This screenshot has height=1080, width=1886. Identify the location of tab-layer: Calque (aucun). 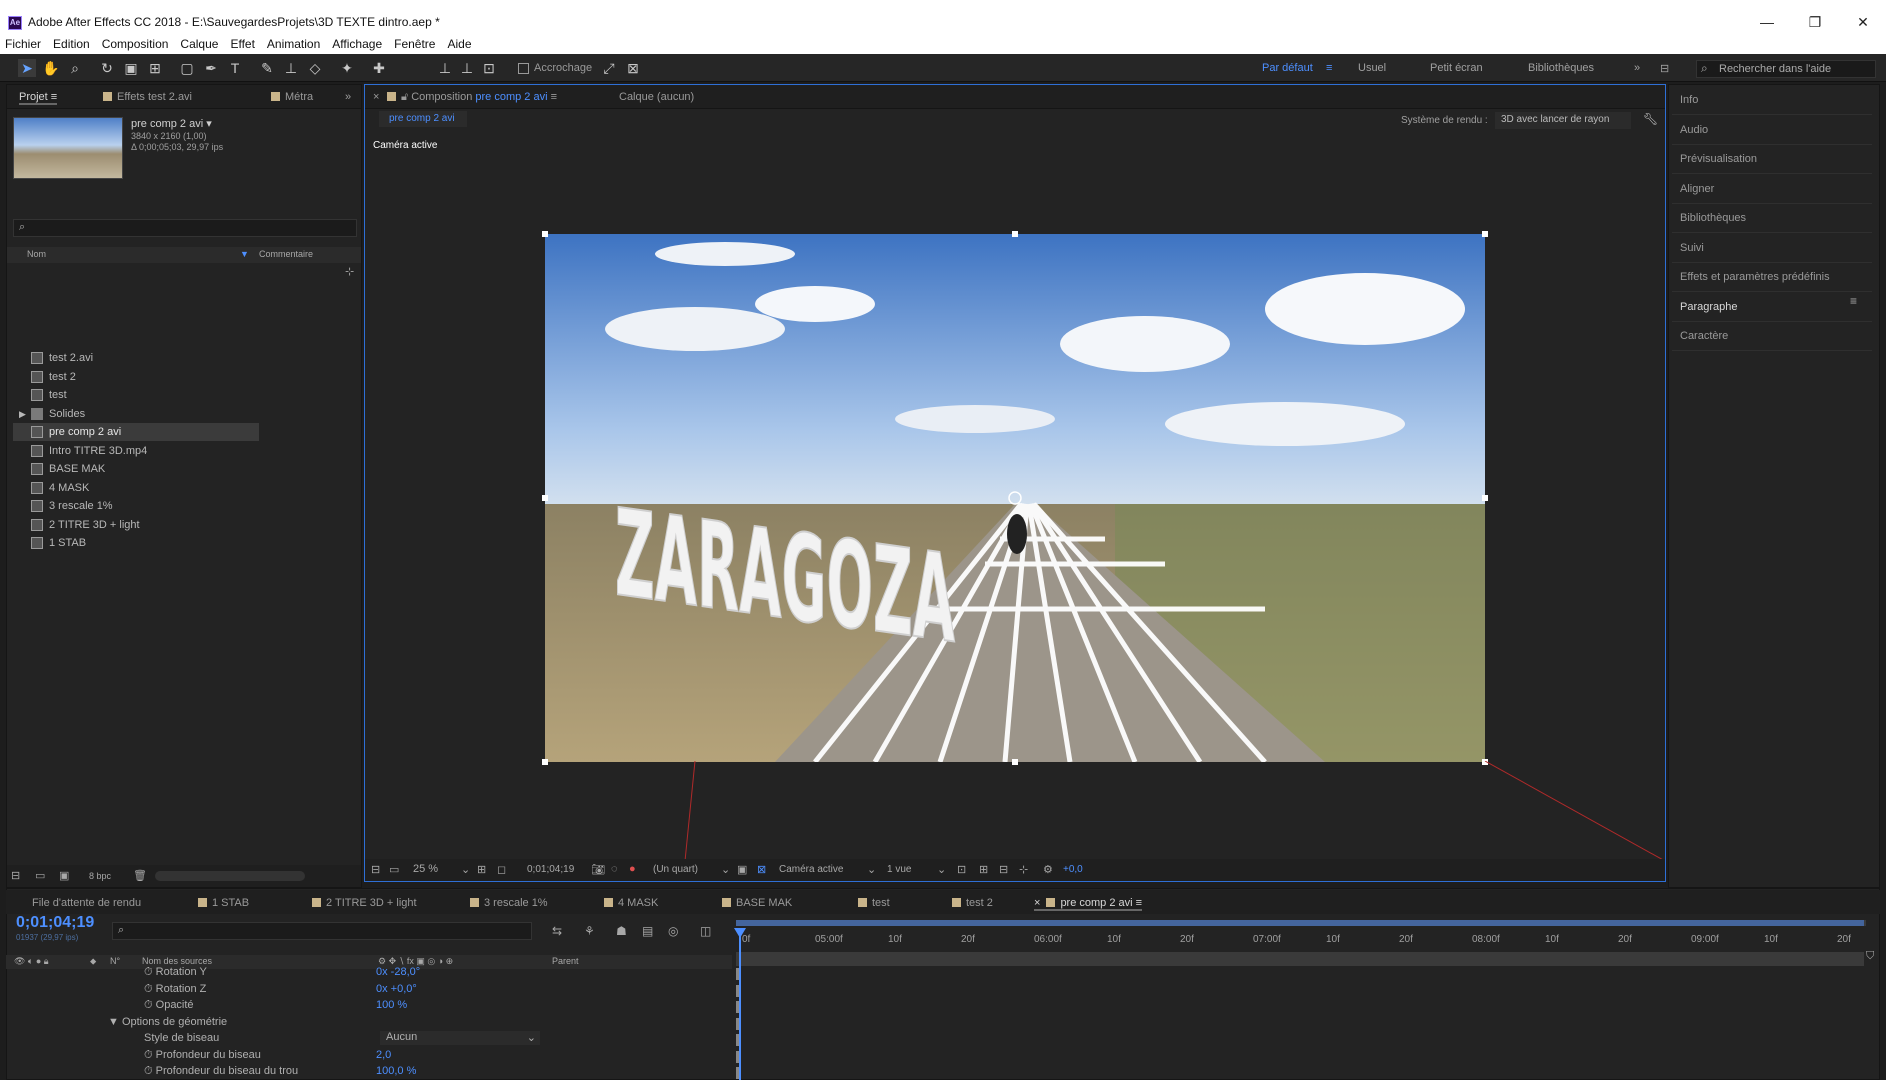
(656, 97).